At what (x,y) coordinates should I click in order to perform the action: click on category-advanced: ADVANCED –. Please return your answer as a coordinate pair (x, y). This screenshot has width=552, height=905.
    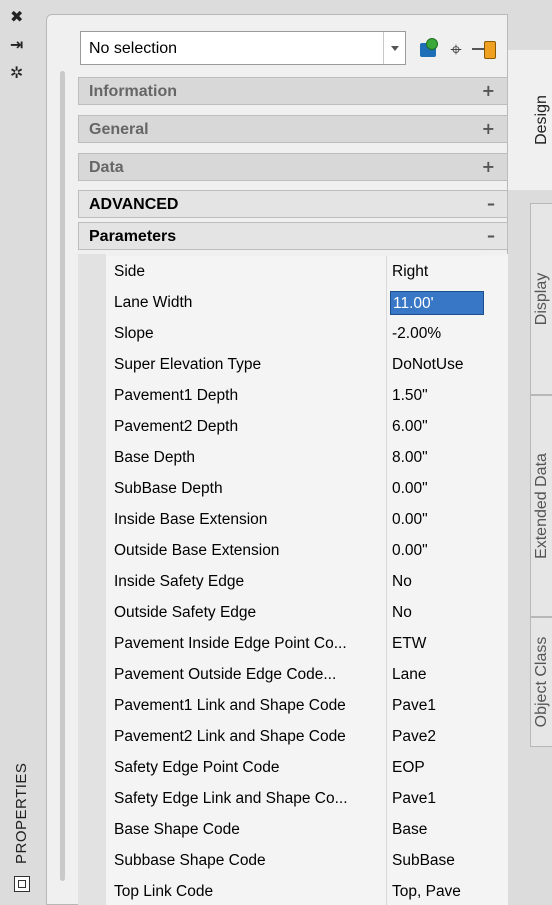
    Looking at the image, I should click on (293, 204).